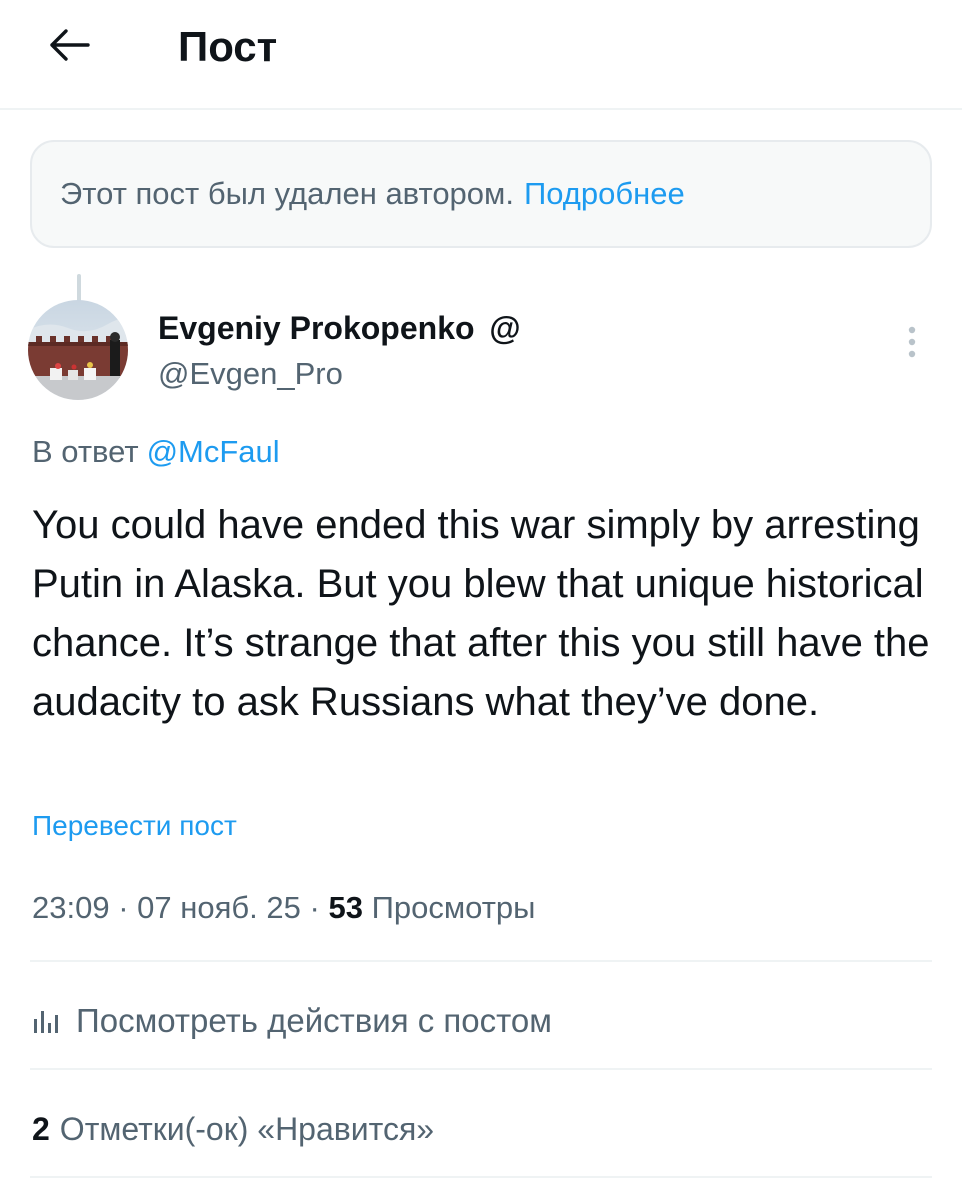 This screenshot has width=962, height=1200. What do you see at coordinates (219, 907) in the screenshot?
I see `post-date: 07 нояб. 25` at bounding box center [219, 907].